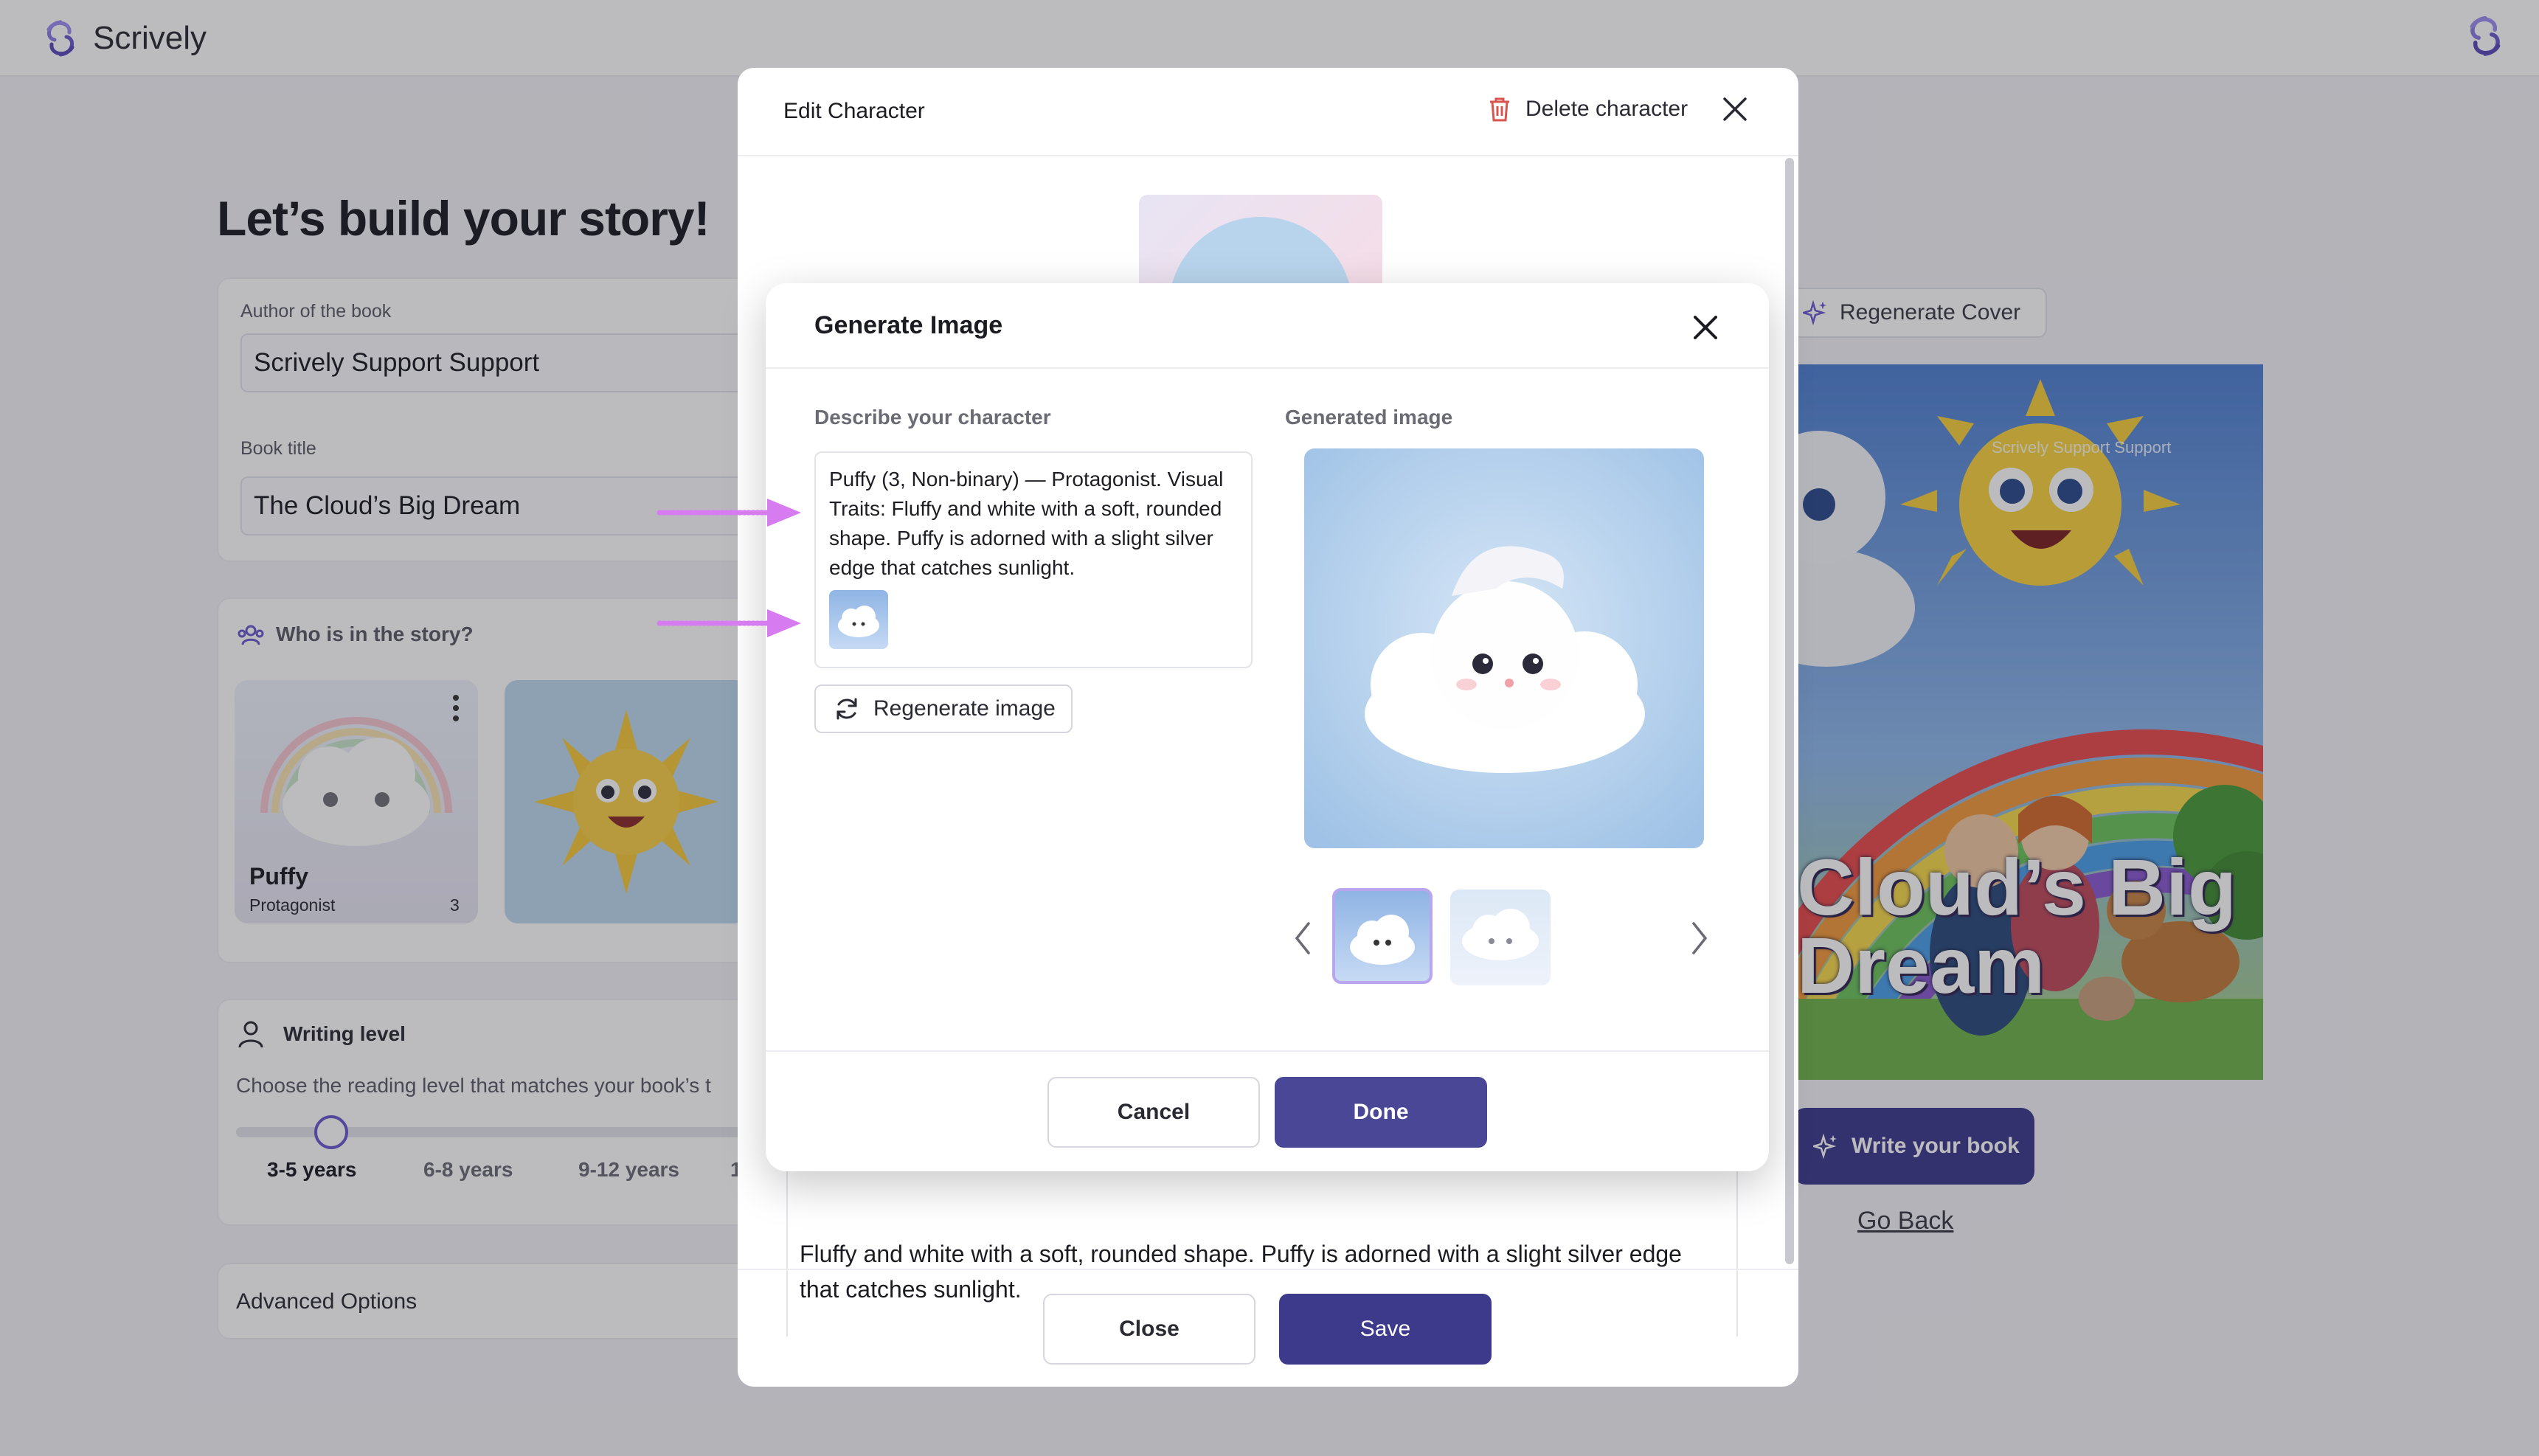  I want to click on close-button: Close, so click(1149, 1329).